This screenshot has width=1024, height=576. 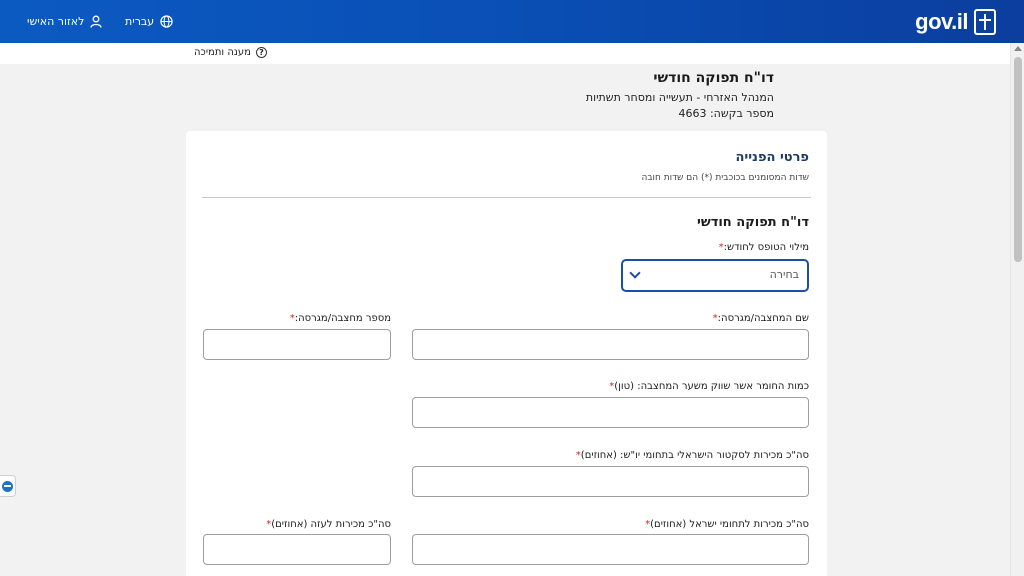 I want to click on logo-text: gov.il, so click(x=941, y=21).